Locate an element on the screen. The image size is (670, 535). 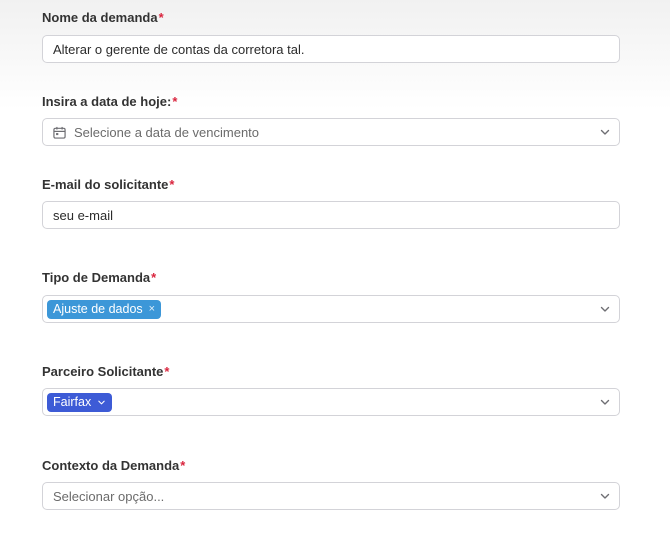
tag-ajuste-de-dados: Ajuste de dados × is located at coordinates (104, 309).